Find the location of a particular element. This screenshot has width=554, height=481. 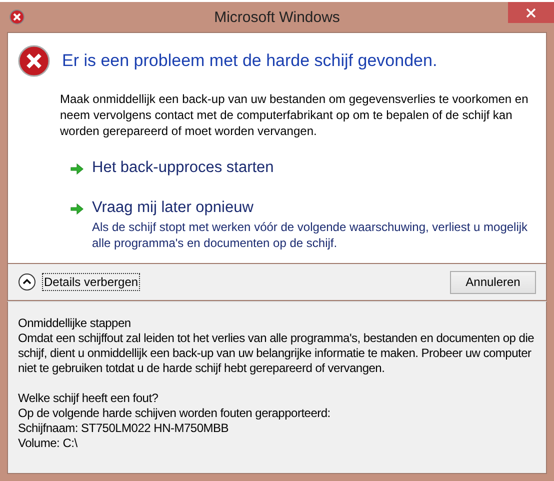

command-link: Vraag mij later opnieuw is located at coordinates (312, 208).